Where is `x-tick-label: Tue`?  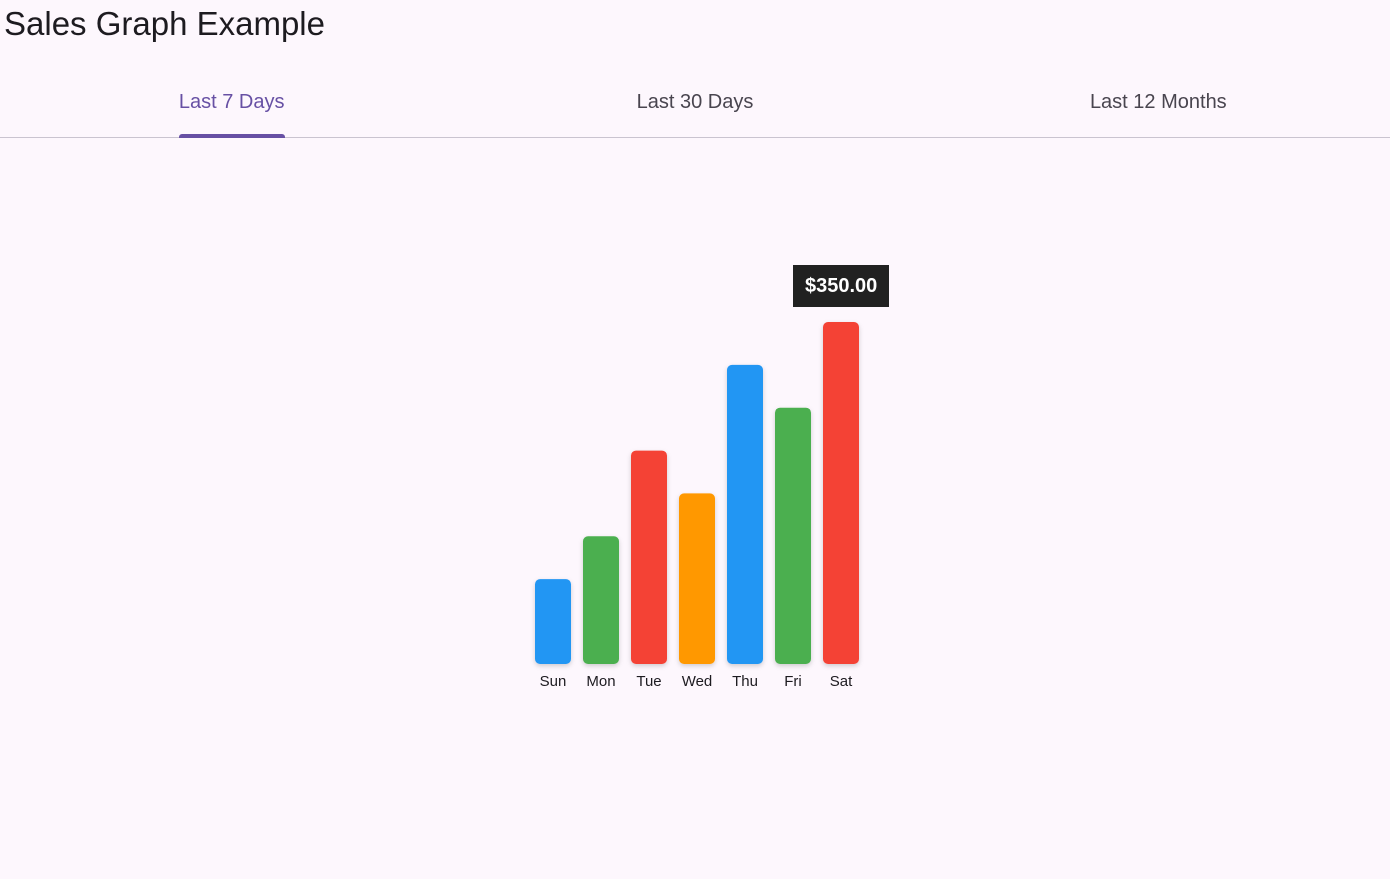 x-tick-label: Tue is located at coordinates (648, 681).